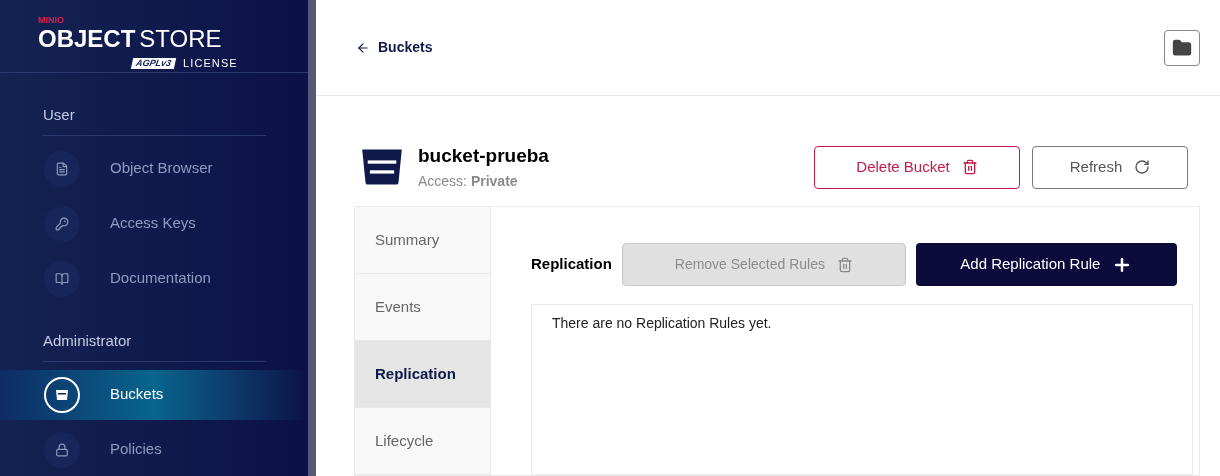 The height and width of the screenshot is (476, 1220). What do you see at coordinates (87, 340) in the screenshot?
I see `section-title: Administrator` at bounding box center [87, 340].